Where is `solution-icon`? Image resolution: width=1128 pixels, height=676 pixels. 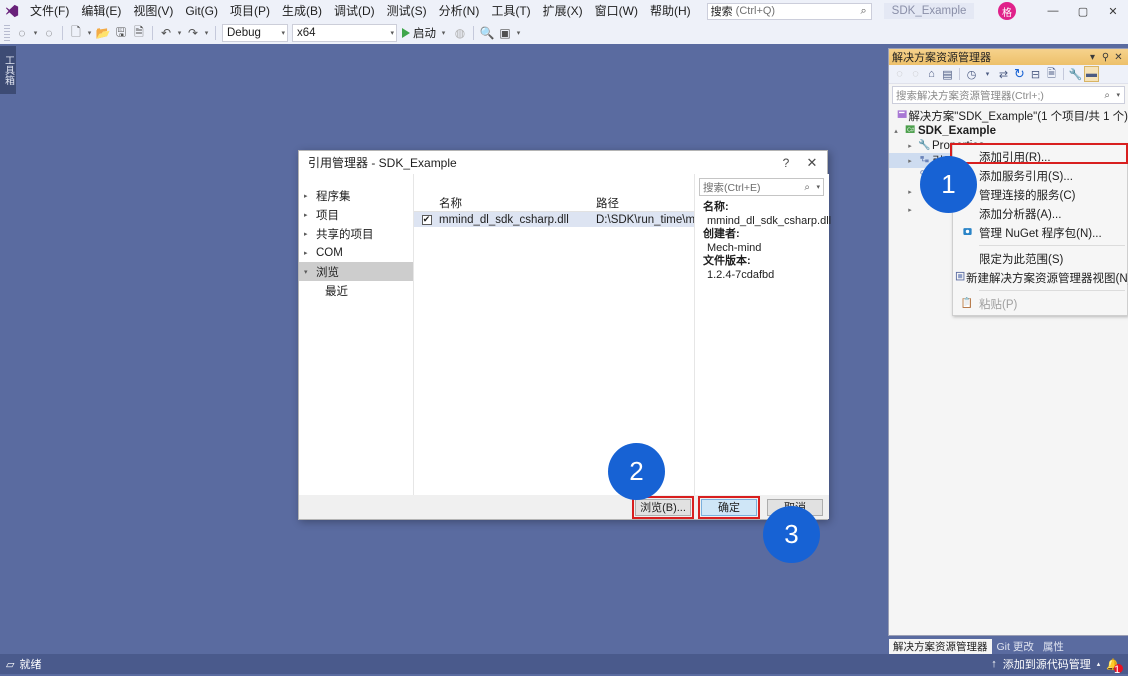 solution-icon is located at coordinates (902, 116).